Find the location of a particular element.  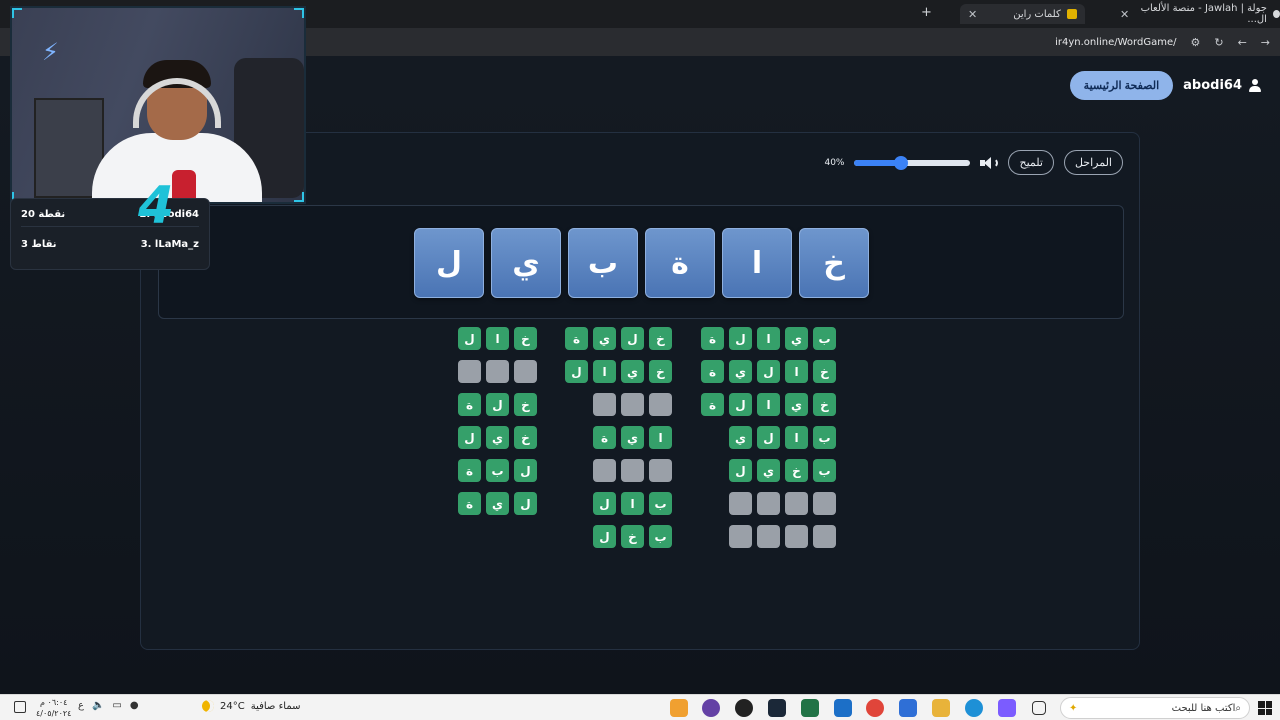

task-view-icon is located at coordinates (1039, 708).